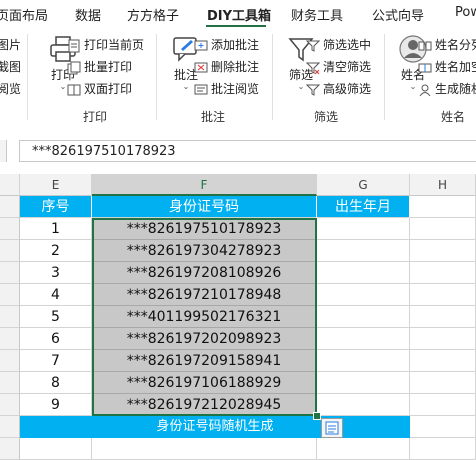 The width and height of the screenshot is (476, 460). I want to click on tab-diy-toolbox: DIY工具箱, so click(239, 14).